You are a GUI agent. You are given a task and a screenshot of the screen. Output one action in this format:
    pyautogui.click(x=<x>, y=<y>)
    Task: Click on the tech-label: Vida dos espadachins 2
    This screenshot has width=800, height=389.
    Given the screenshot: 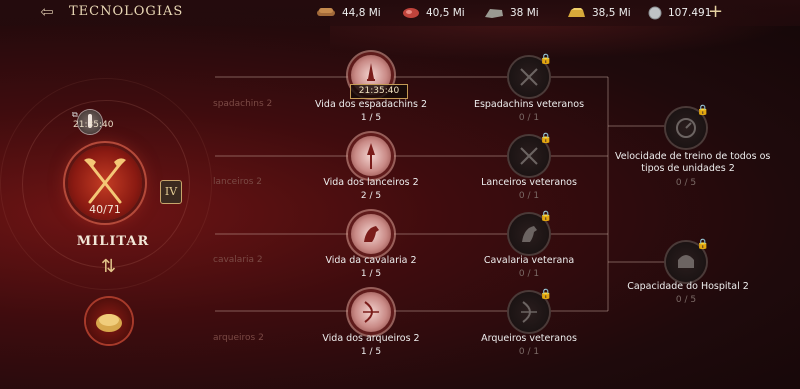 What is the action you would take?
    pyautogui.click(x=371, y=104)
    